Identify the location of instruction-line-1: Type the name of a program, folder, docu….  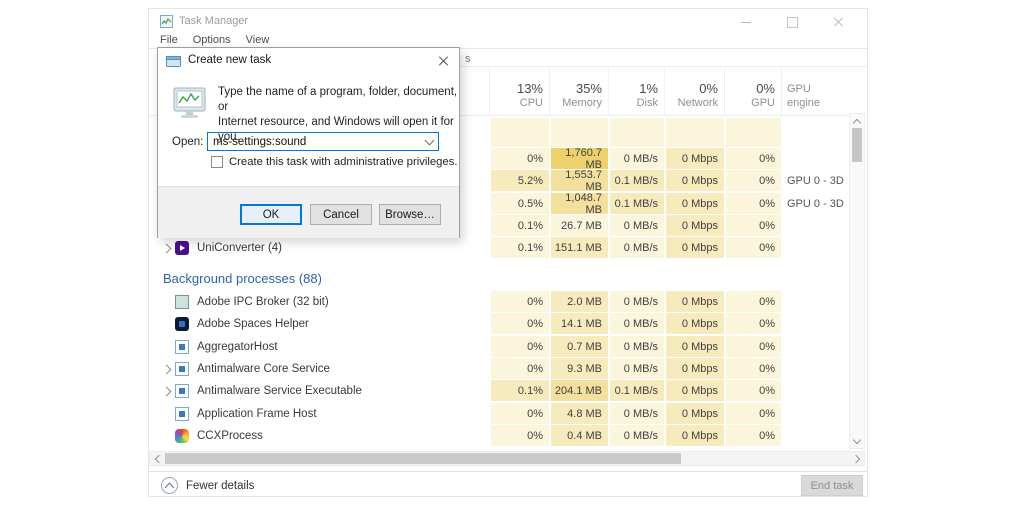
(338, 99).